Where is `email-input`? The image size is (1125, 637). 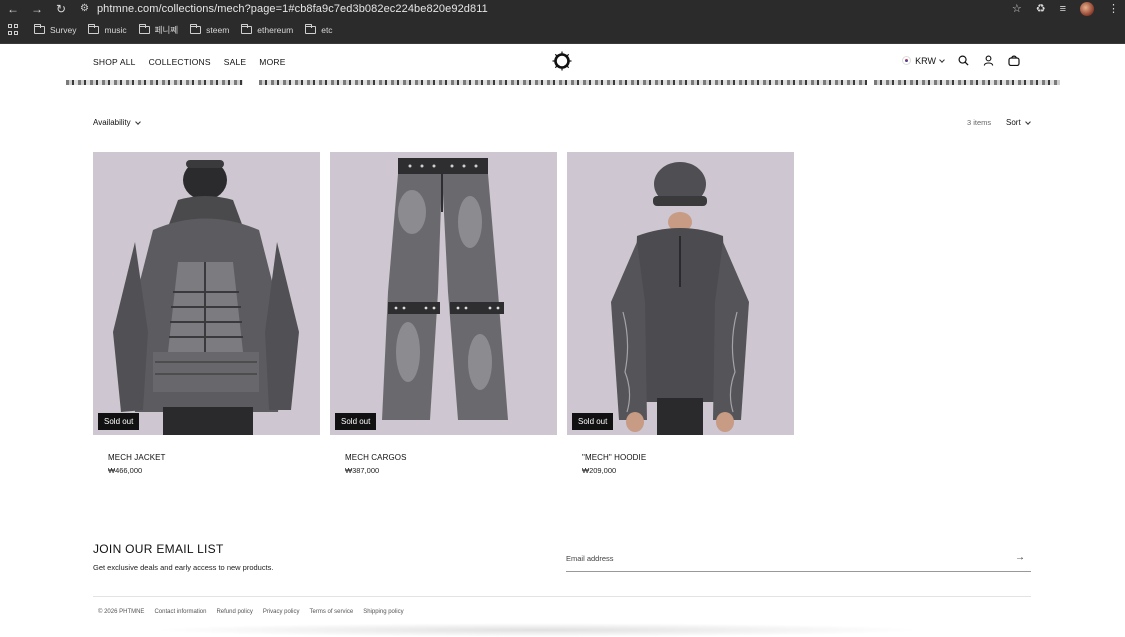
email-input is located at coordinates (776, 559).